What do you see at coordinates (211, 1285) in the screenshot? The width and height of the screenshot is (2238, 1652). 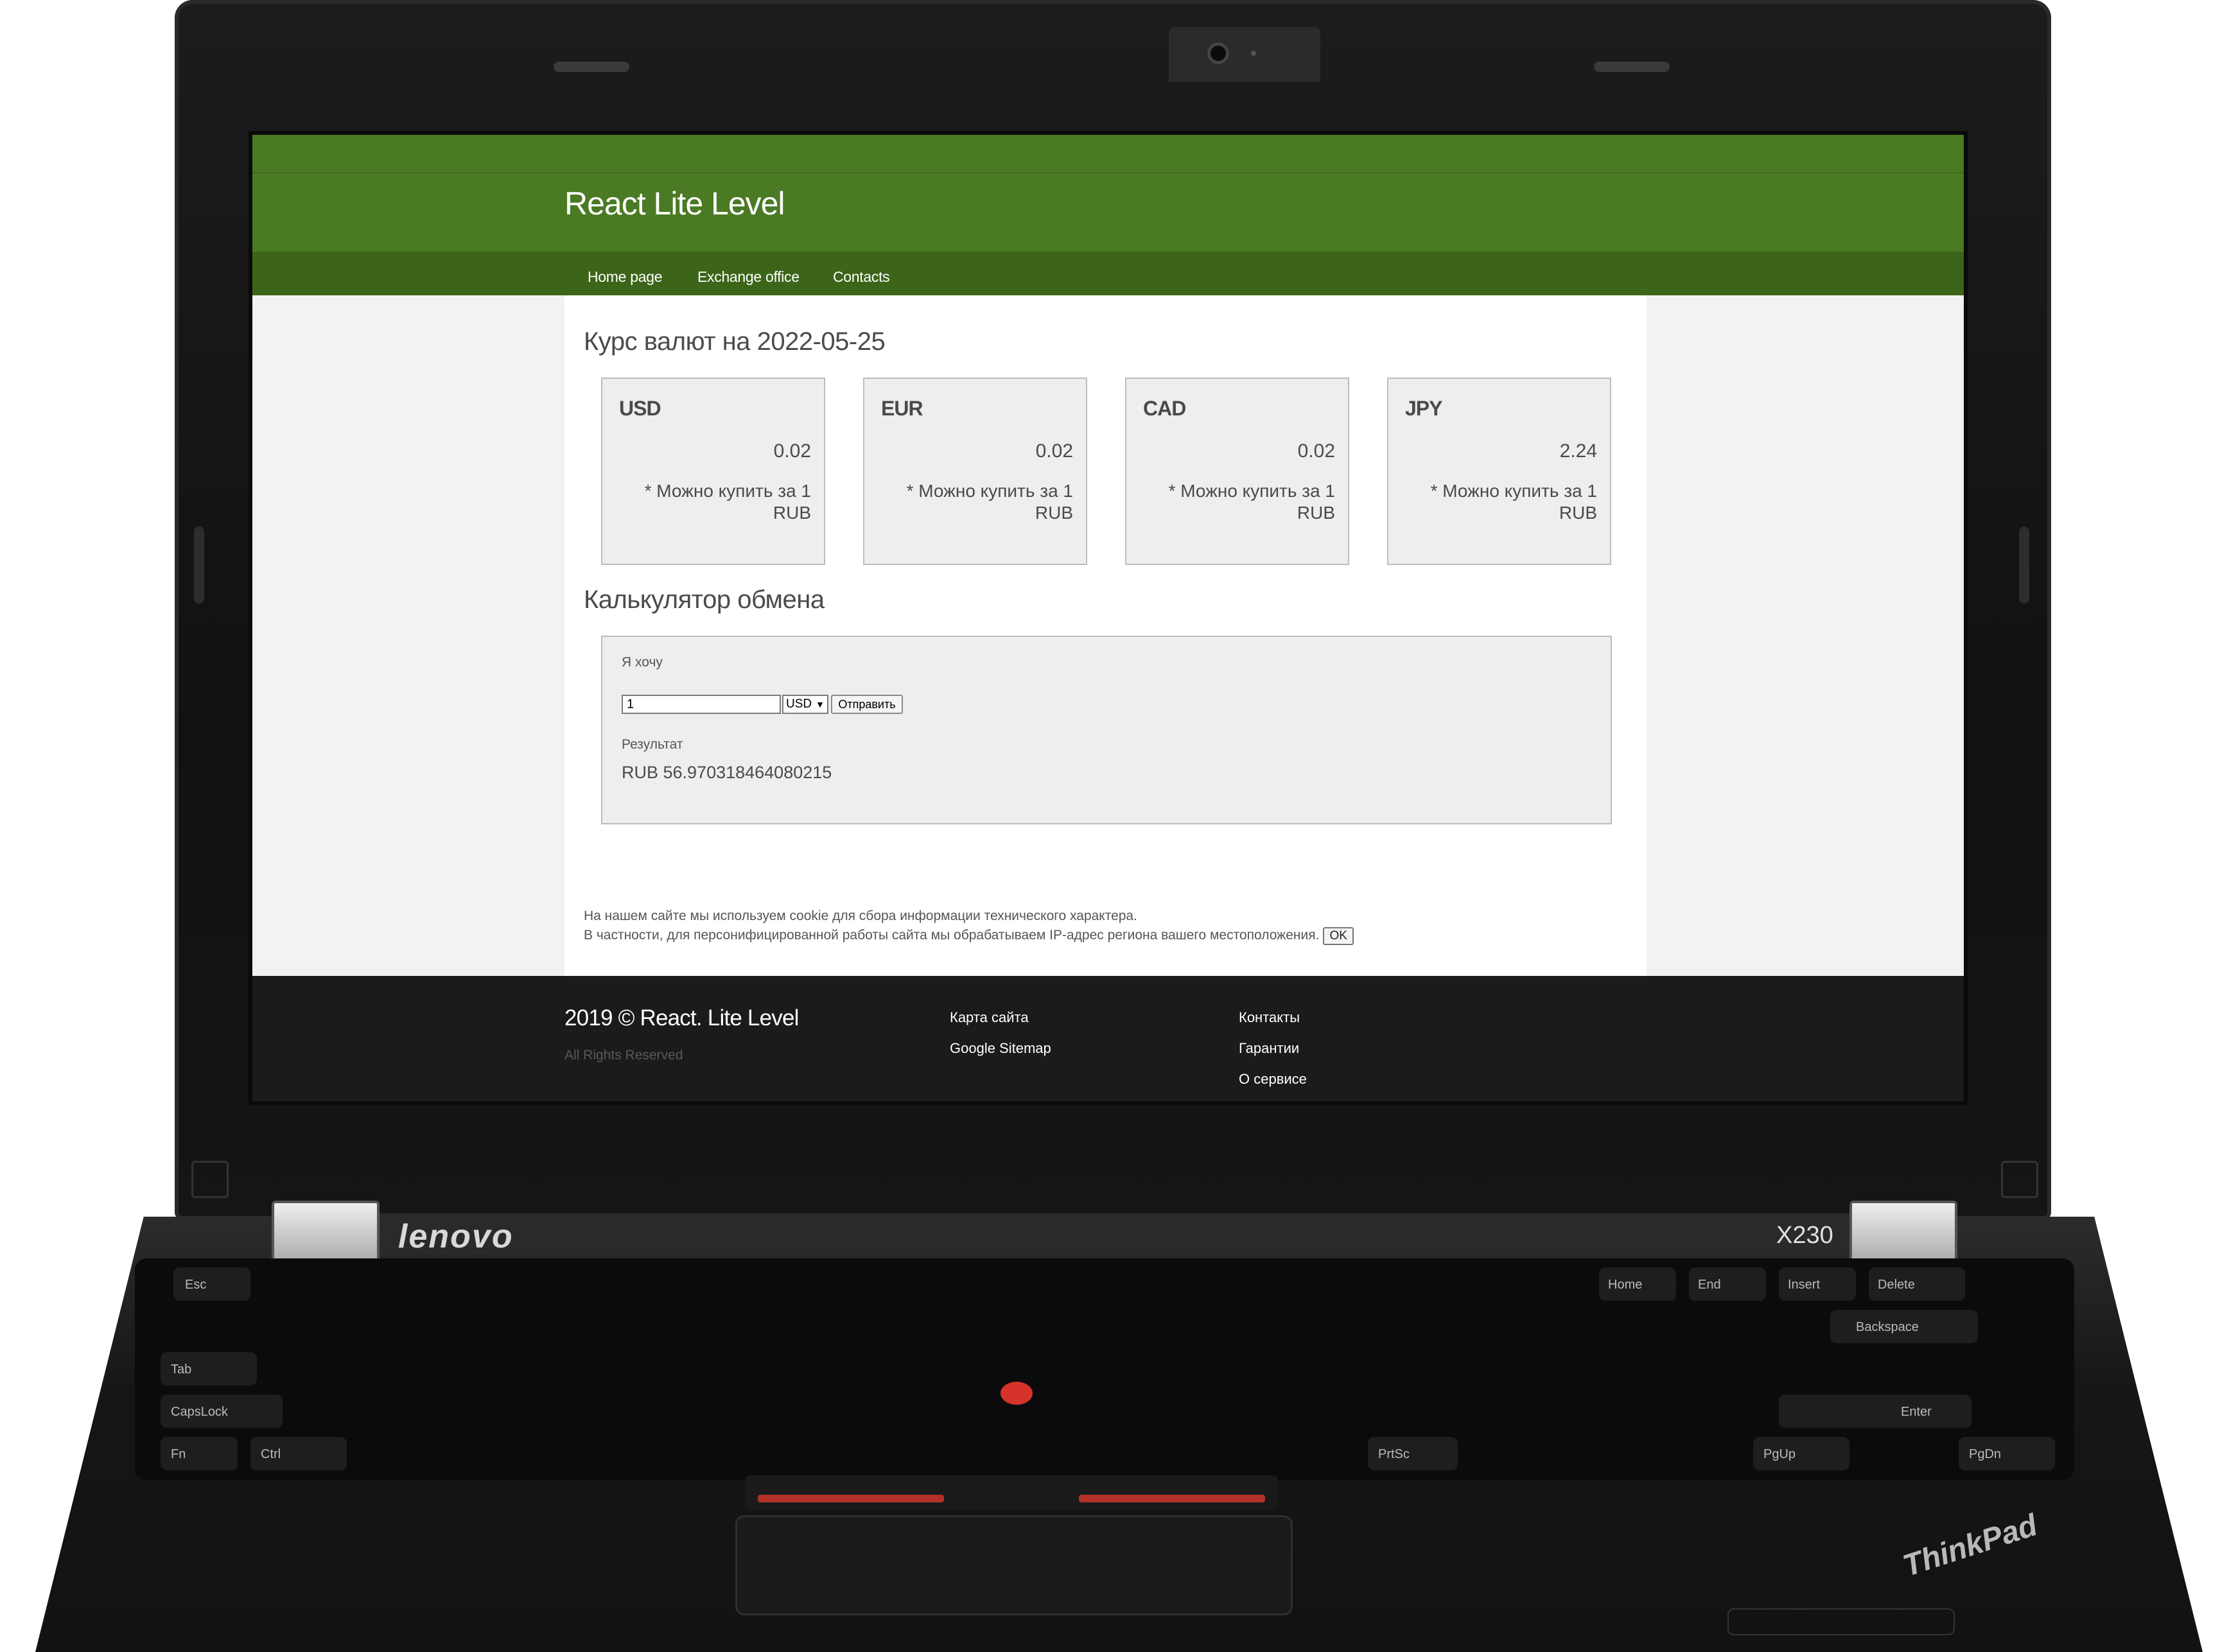 I see `key-esc: Esc` at bounding box center [211, 1285].